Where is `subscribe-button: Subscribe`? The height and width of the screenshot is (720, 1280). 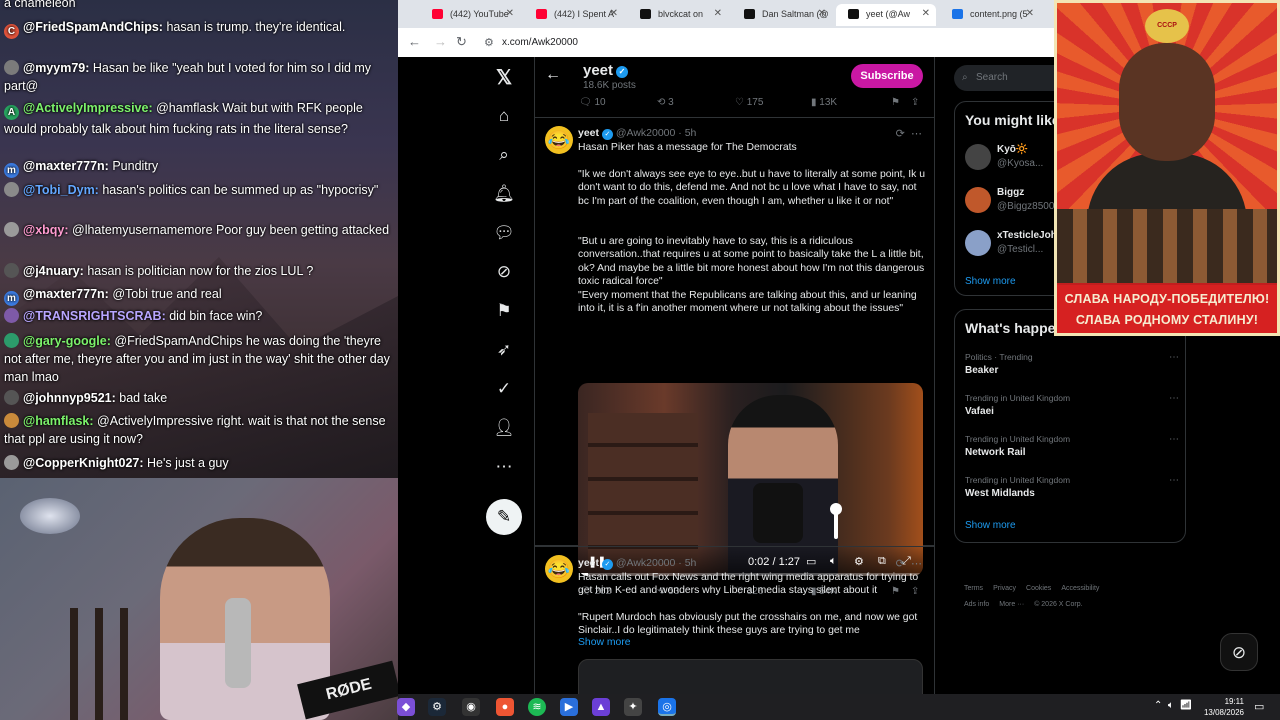
subscribe-button: Subscribe is located at coordinates (887, 76).